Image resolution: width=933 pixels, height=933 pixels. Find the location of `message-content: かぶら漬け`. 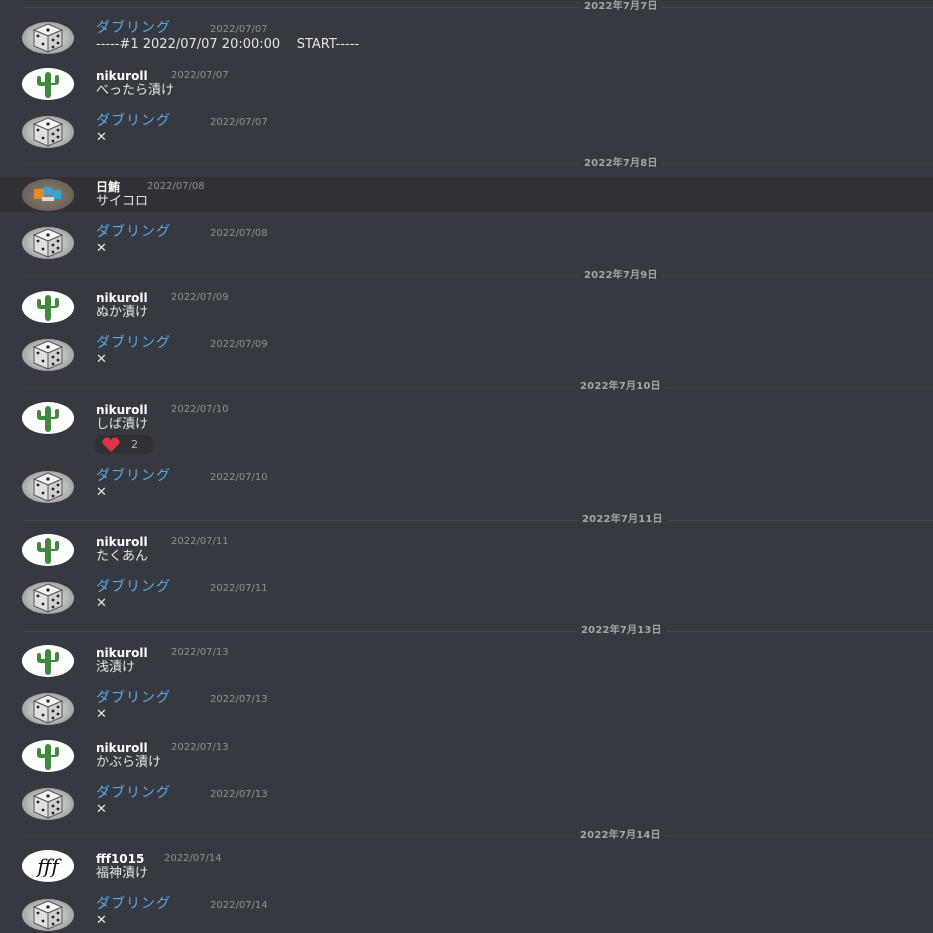

message-content: かぶら漬け is located at coordinates (129, 762).